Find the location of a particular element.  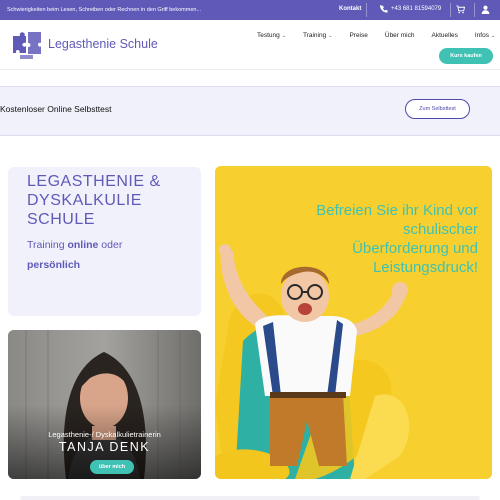

phone-link: +43 681 81594079 is located at coordinates (410, 9).